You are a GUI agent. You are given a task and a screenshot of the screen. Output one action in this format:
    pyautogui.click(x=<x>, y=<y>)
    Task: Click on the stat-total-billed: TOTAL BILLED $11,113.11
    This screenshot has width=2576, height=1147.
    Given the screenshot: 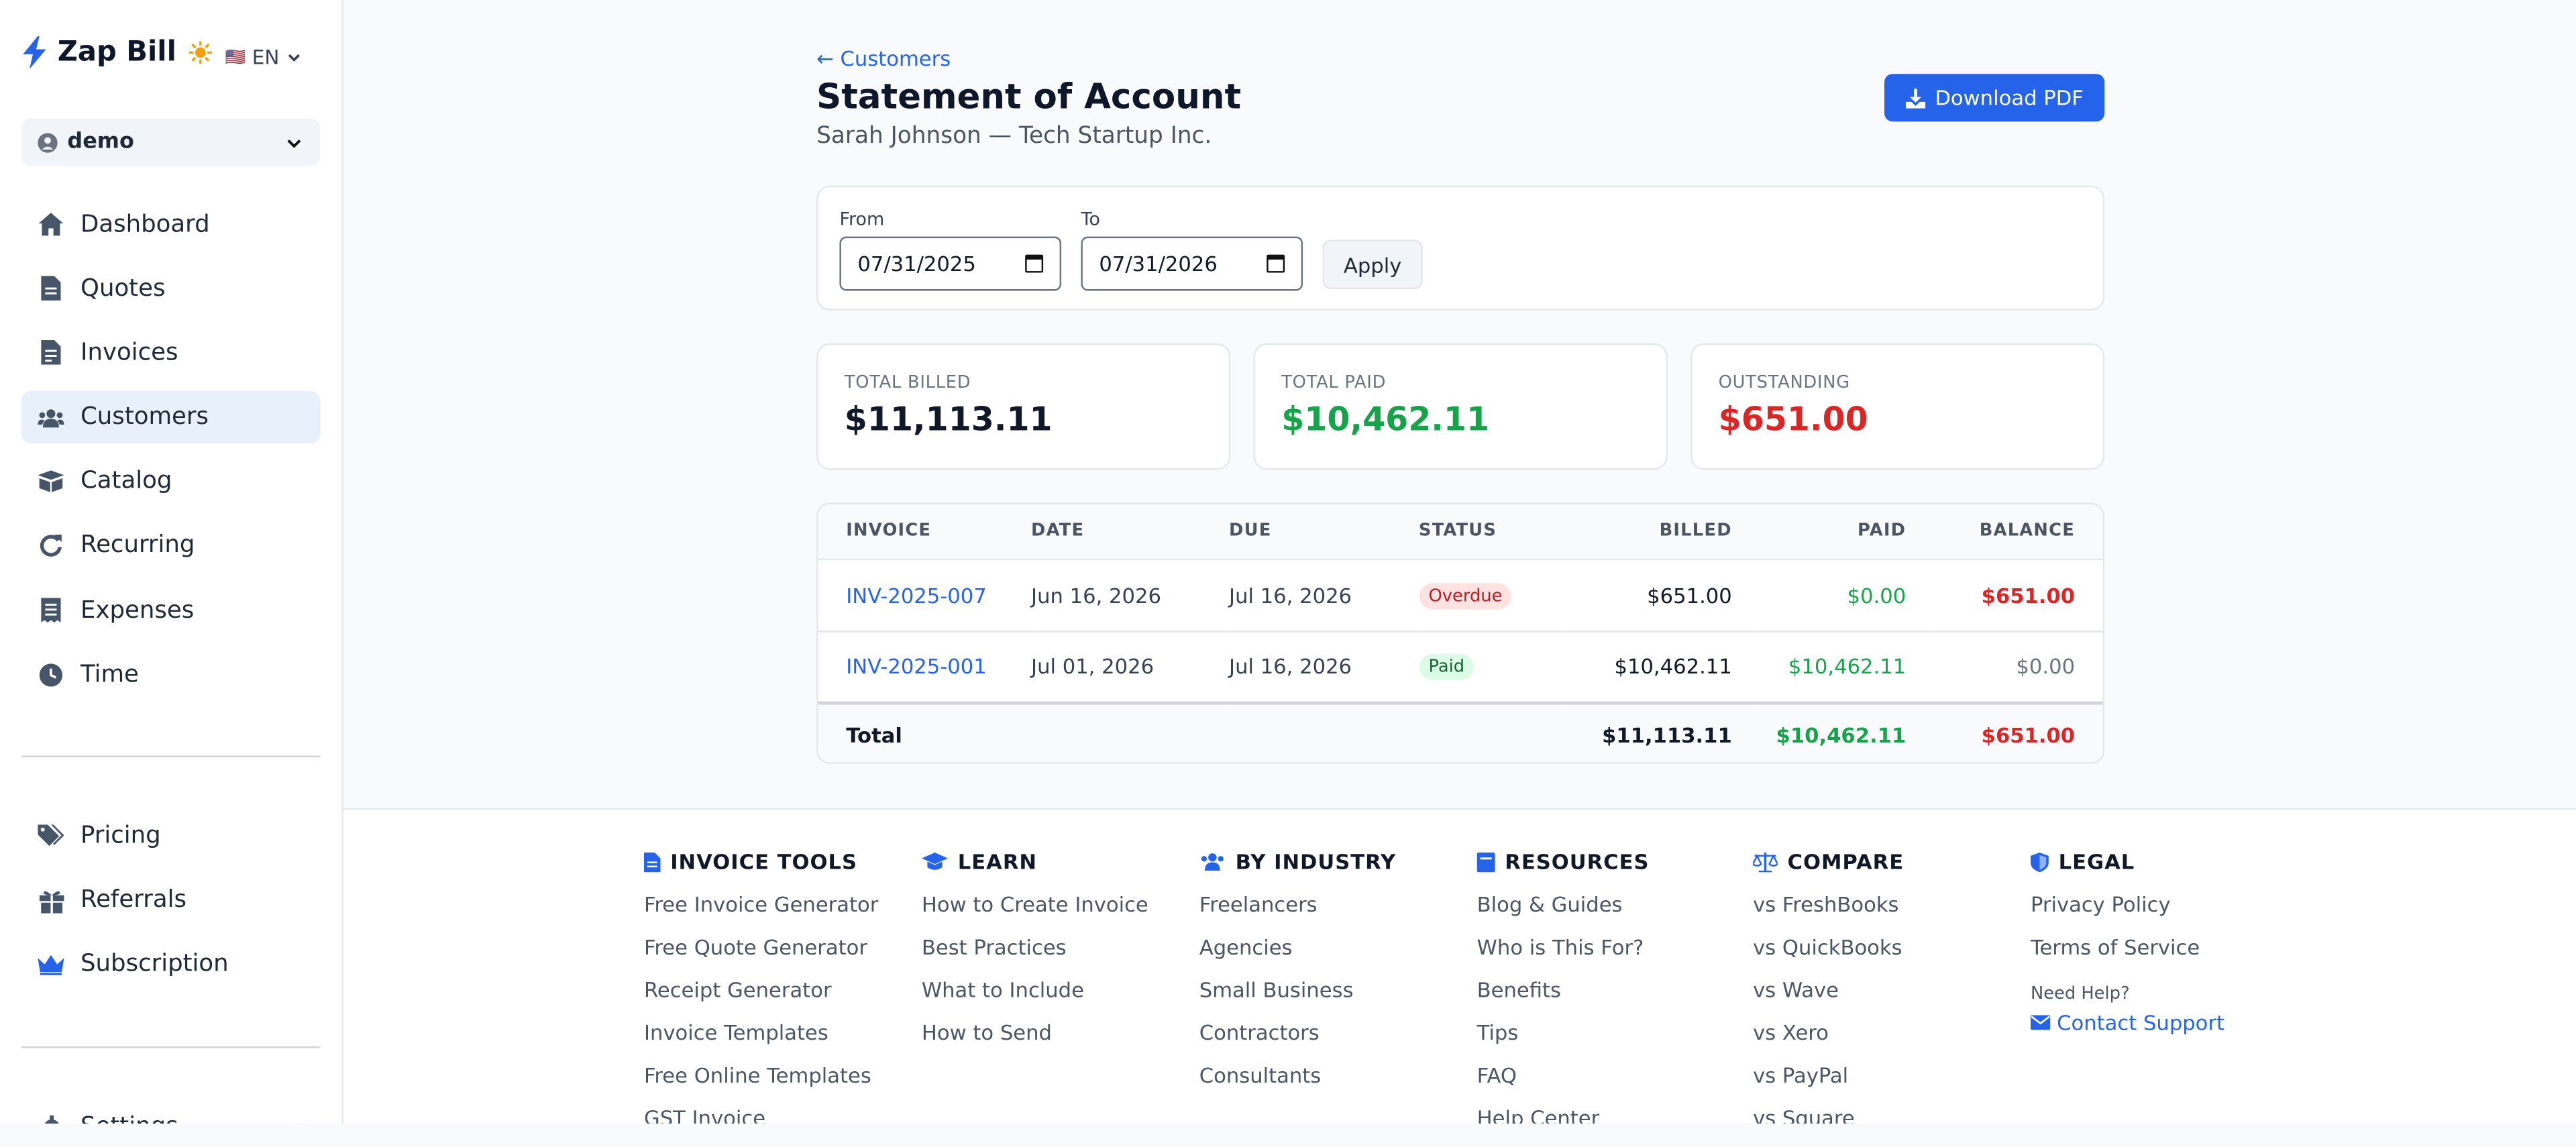 What is the action you would take?
    pyautogui.click(x=1023, y=406)
    